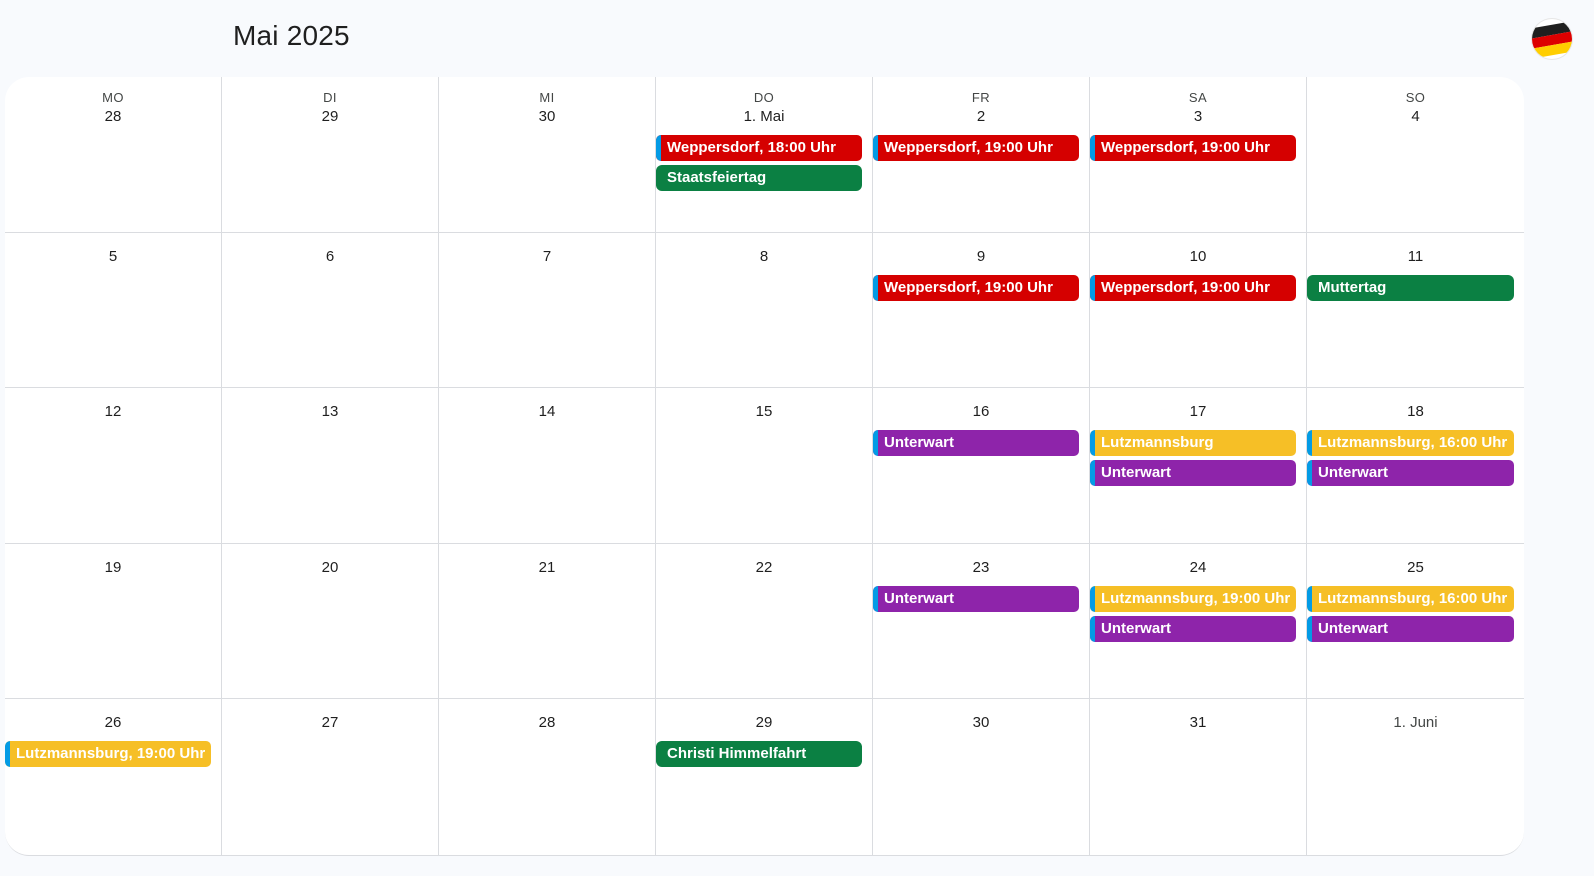  Describe the element at coordinates (764, 568) in the screenshot. I see `day-number: 22` at that location.